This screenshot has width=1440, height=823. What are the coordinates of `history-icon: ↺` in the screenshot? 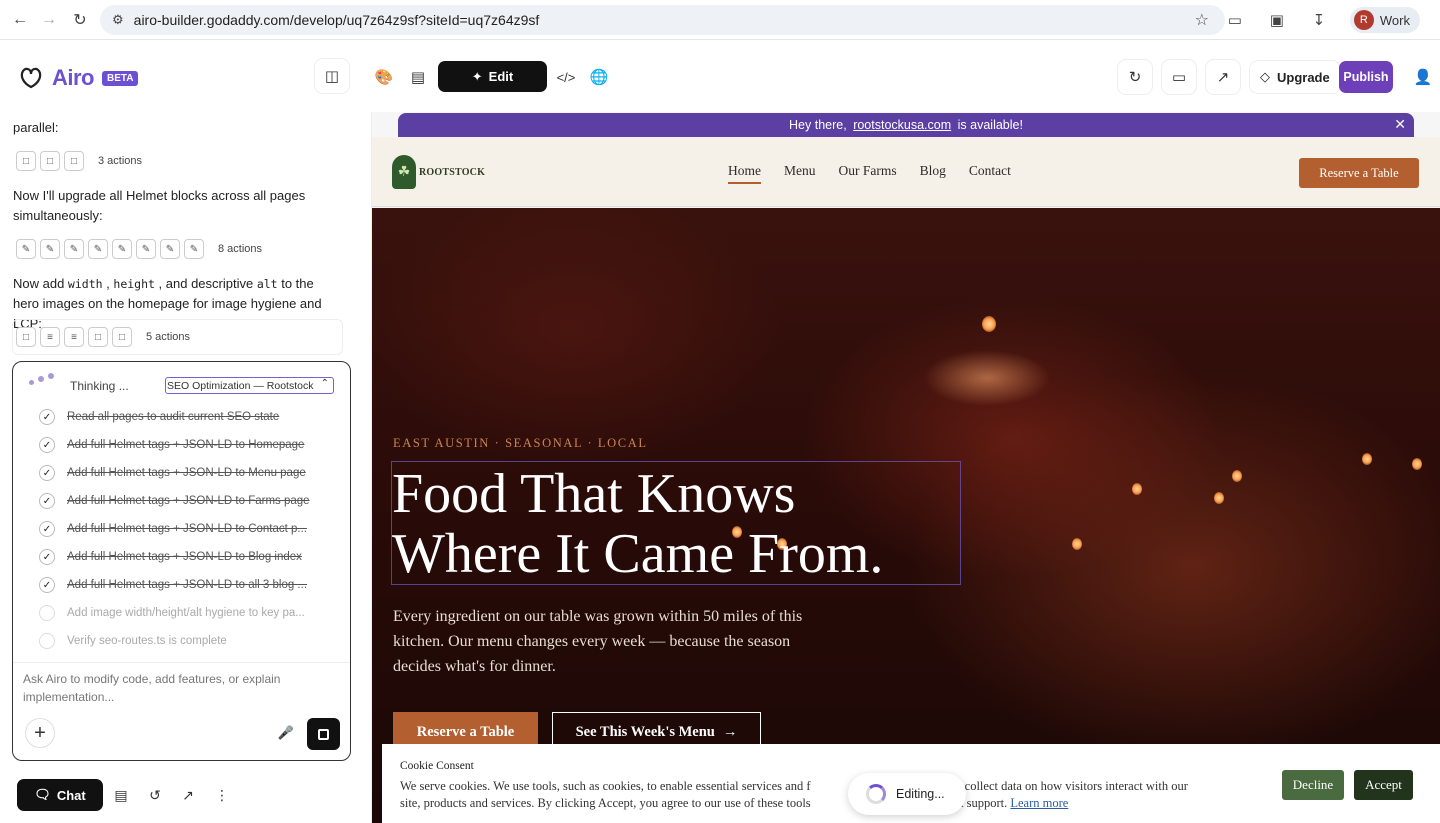 It's located at (155, 795).